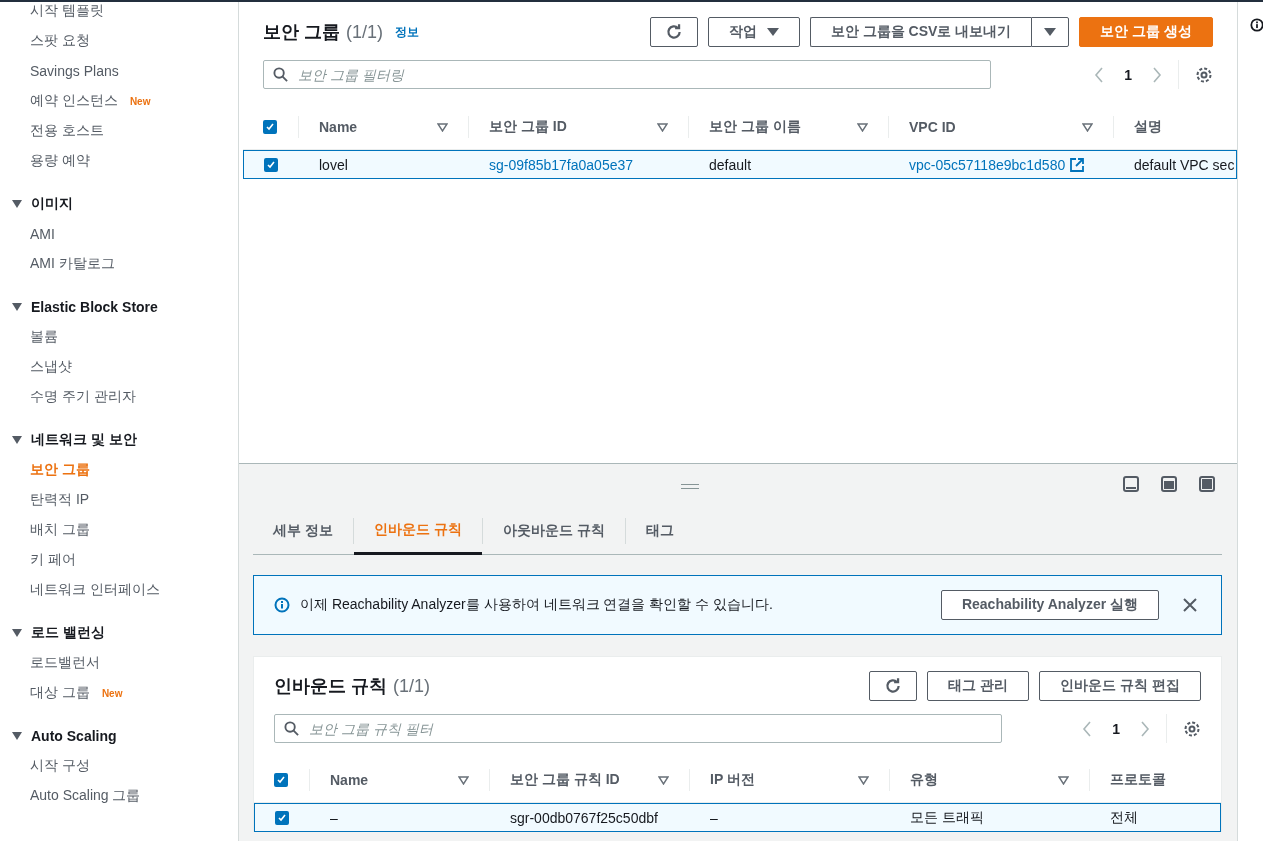 Image resolution: width=1263 pixels, height=841 pixels. What do you see at coordinates (1120, 686) in the screenshot?
I see `action-button: 인바운드 규칙 편집` at bounding box center [1120, 686].